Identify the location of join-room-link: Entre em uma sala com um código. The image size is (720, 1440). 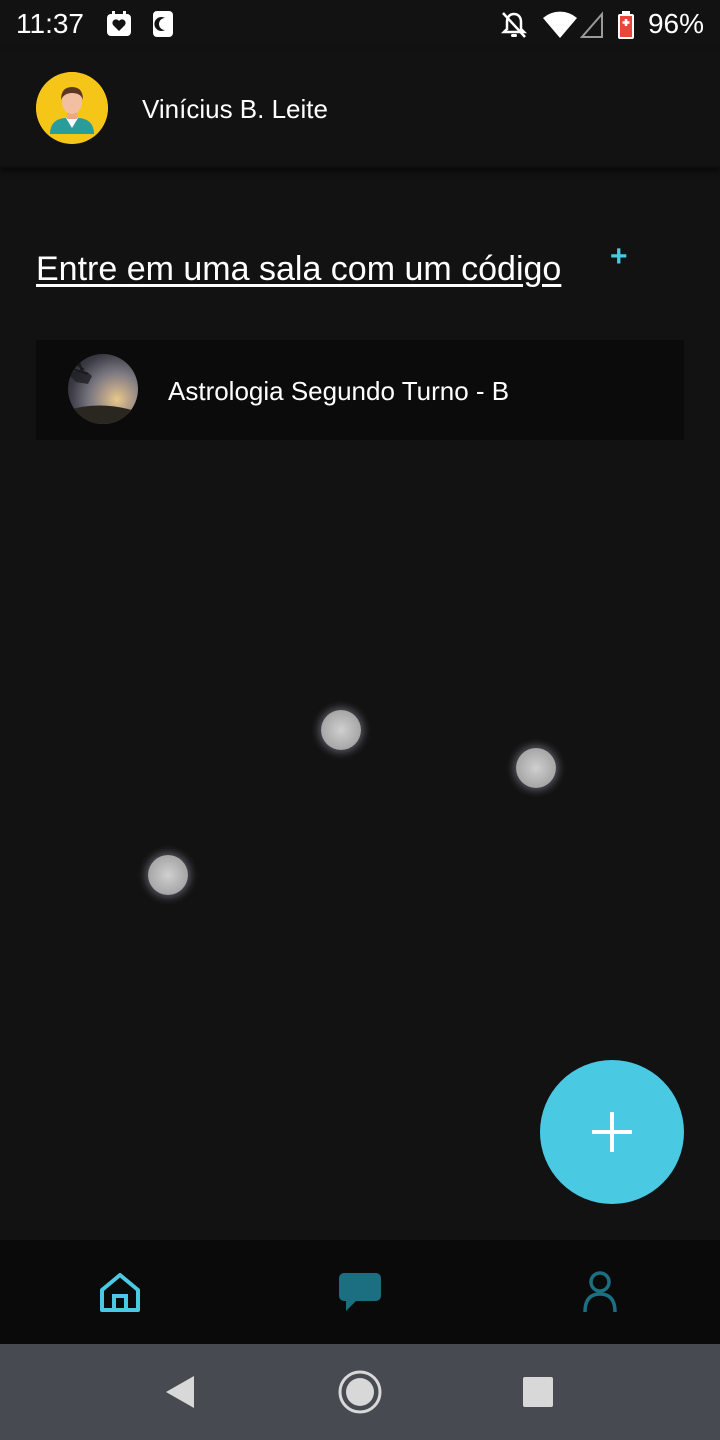
(298, 269).